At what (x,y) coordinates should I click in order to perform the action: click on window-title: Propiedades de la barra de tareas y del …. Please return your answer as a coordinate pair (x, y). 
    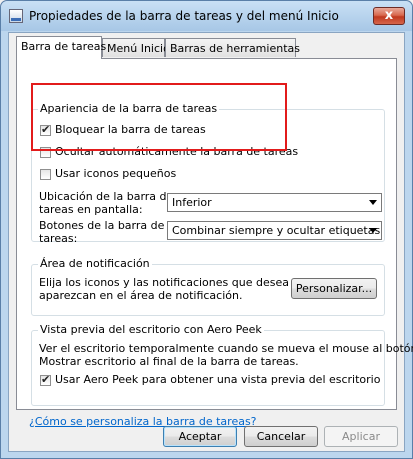
    Looking at the image, I should click on (184, 16).